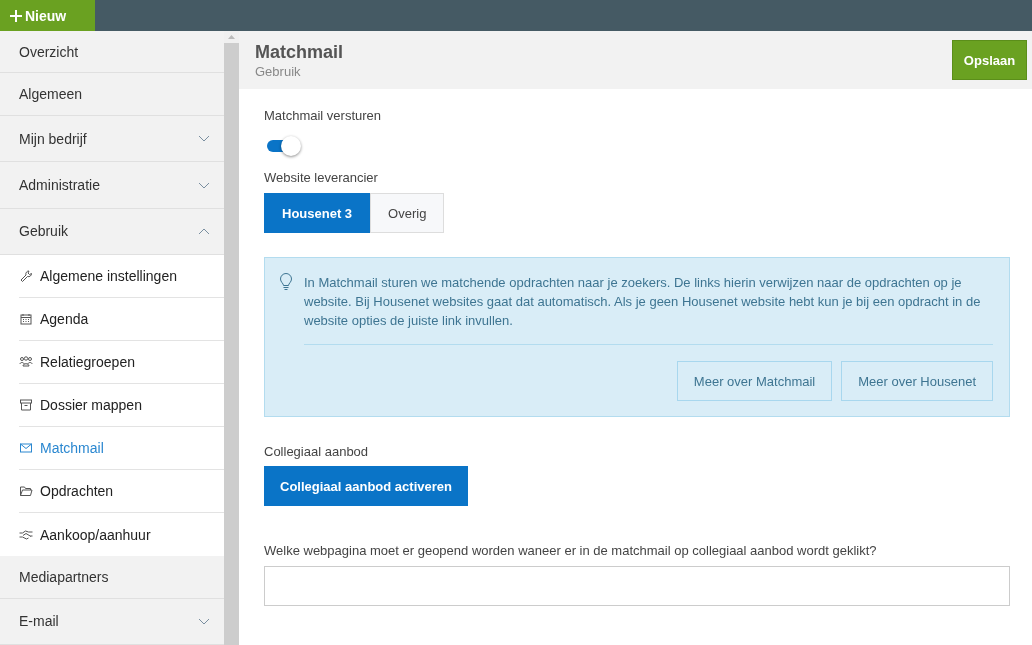 Image resolution: width=1032 pixels, height=645 pixels. I want to click on page-subtitle: Gebruik, so click(278, 72).